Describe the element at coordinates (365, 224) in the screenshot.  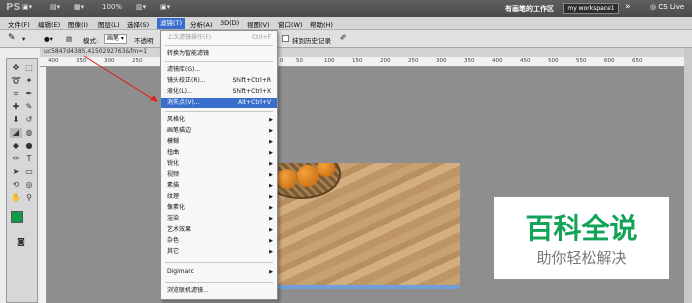
I see `document-image` at that location.